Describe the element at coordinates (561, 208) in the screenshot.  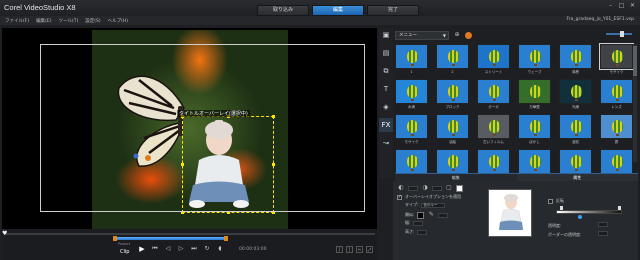
I see `gradient-start-knob` at that location.